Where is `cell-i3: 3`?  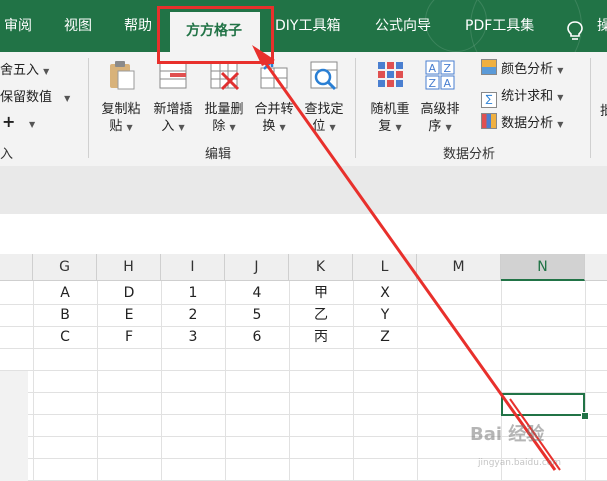
cell-i3: 3 is located at coordinates (193, 337).